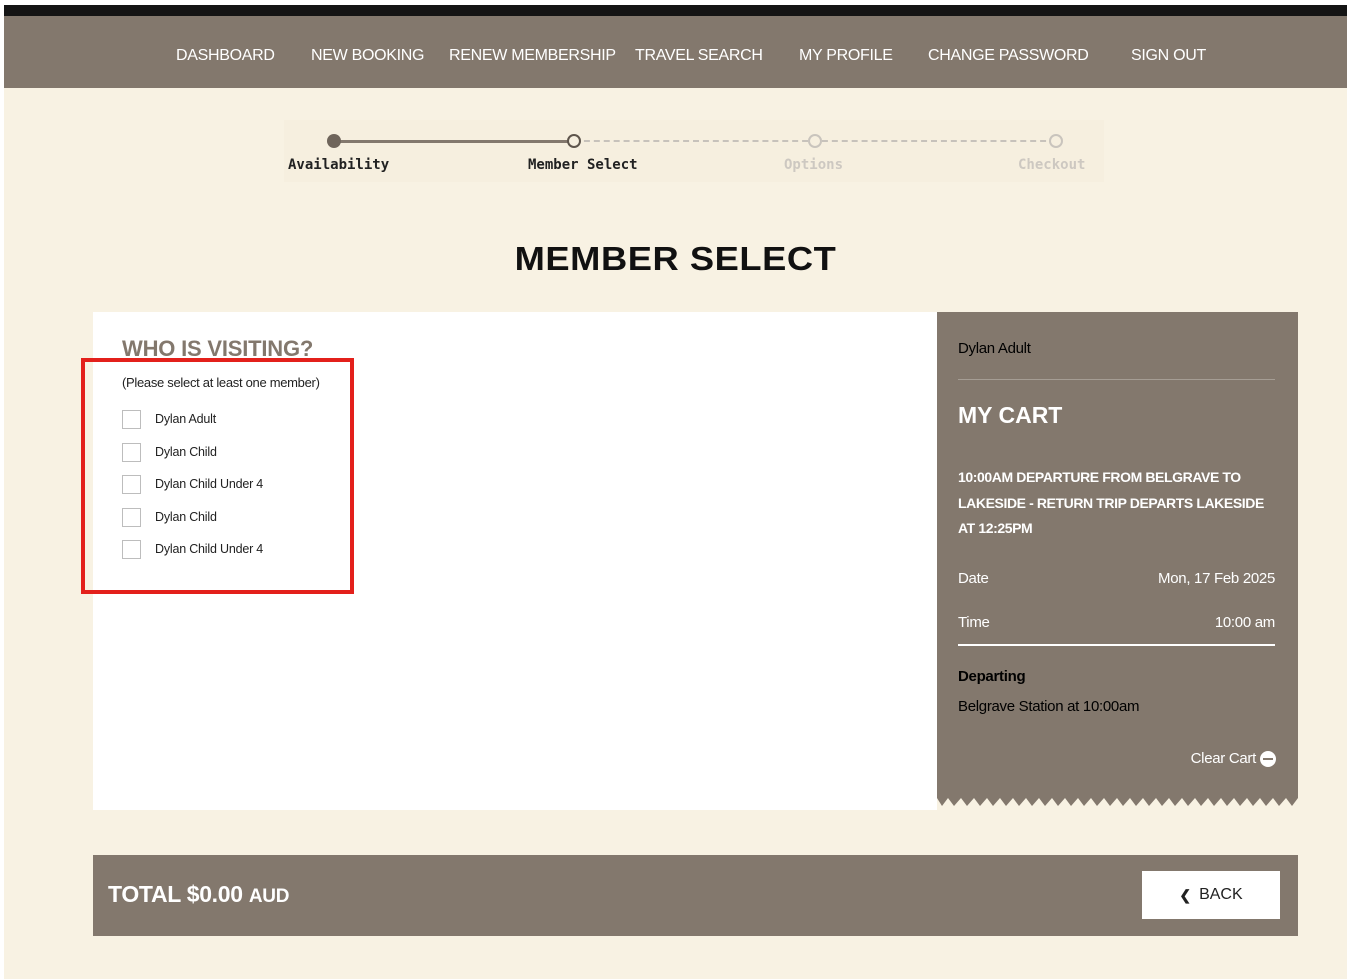  I want to click on page-title: MEMBER SELECT, so click(675, 258).